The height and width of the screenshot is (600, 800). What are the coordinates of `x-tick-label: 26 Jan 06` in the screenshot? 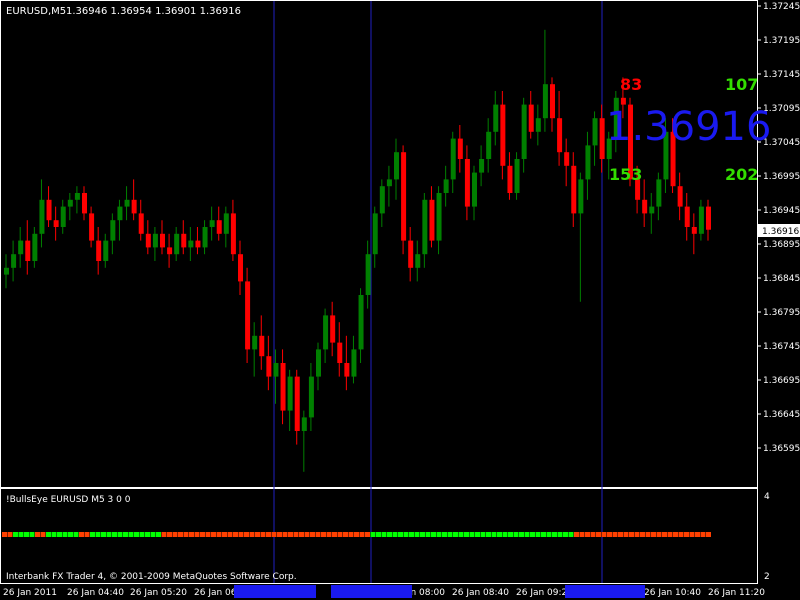 It's located at (215, 593).